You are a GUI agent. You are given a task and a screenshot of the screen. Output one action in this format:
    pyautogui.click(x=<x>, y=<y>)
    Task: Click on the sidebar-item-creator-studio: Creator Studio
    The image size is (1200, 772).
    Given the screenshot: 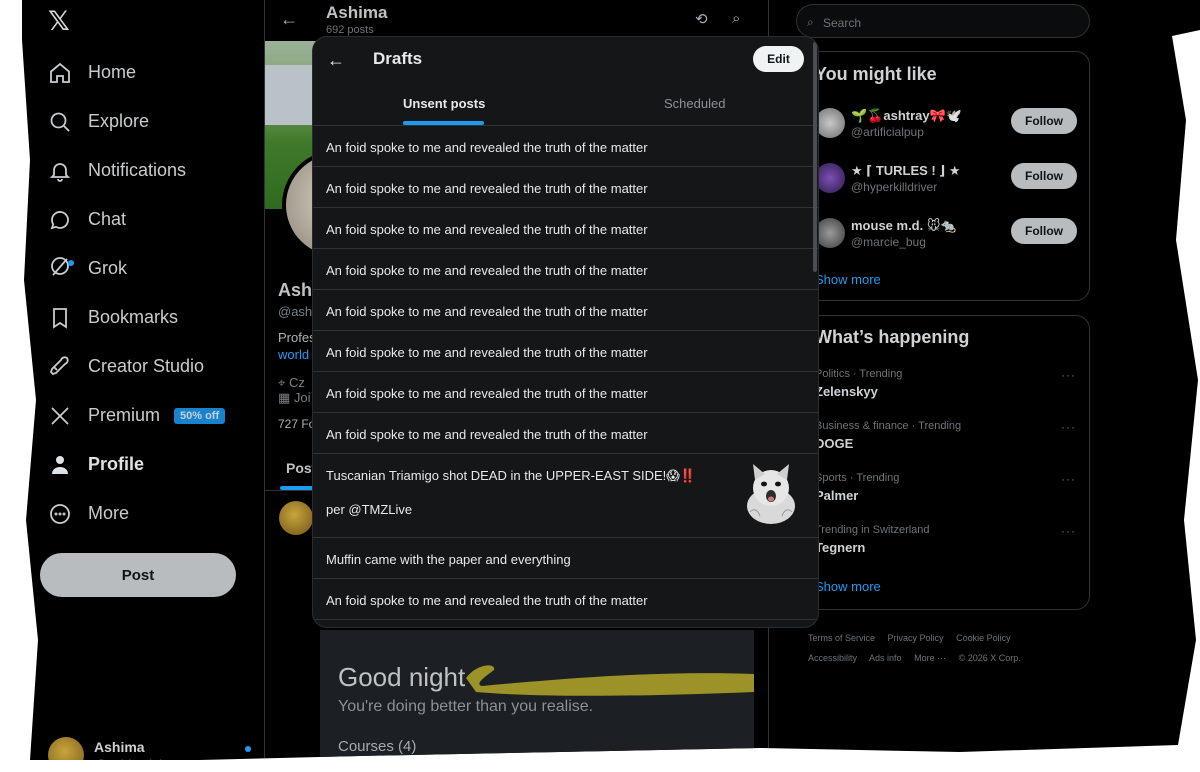 What is the action you would take?
    pyautogui.click(x=136, y=366)
    